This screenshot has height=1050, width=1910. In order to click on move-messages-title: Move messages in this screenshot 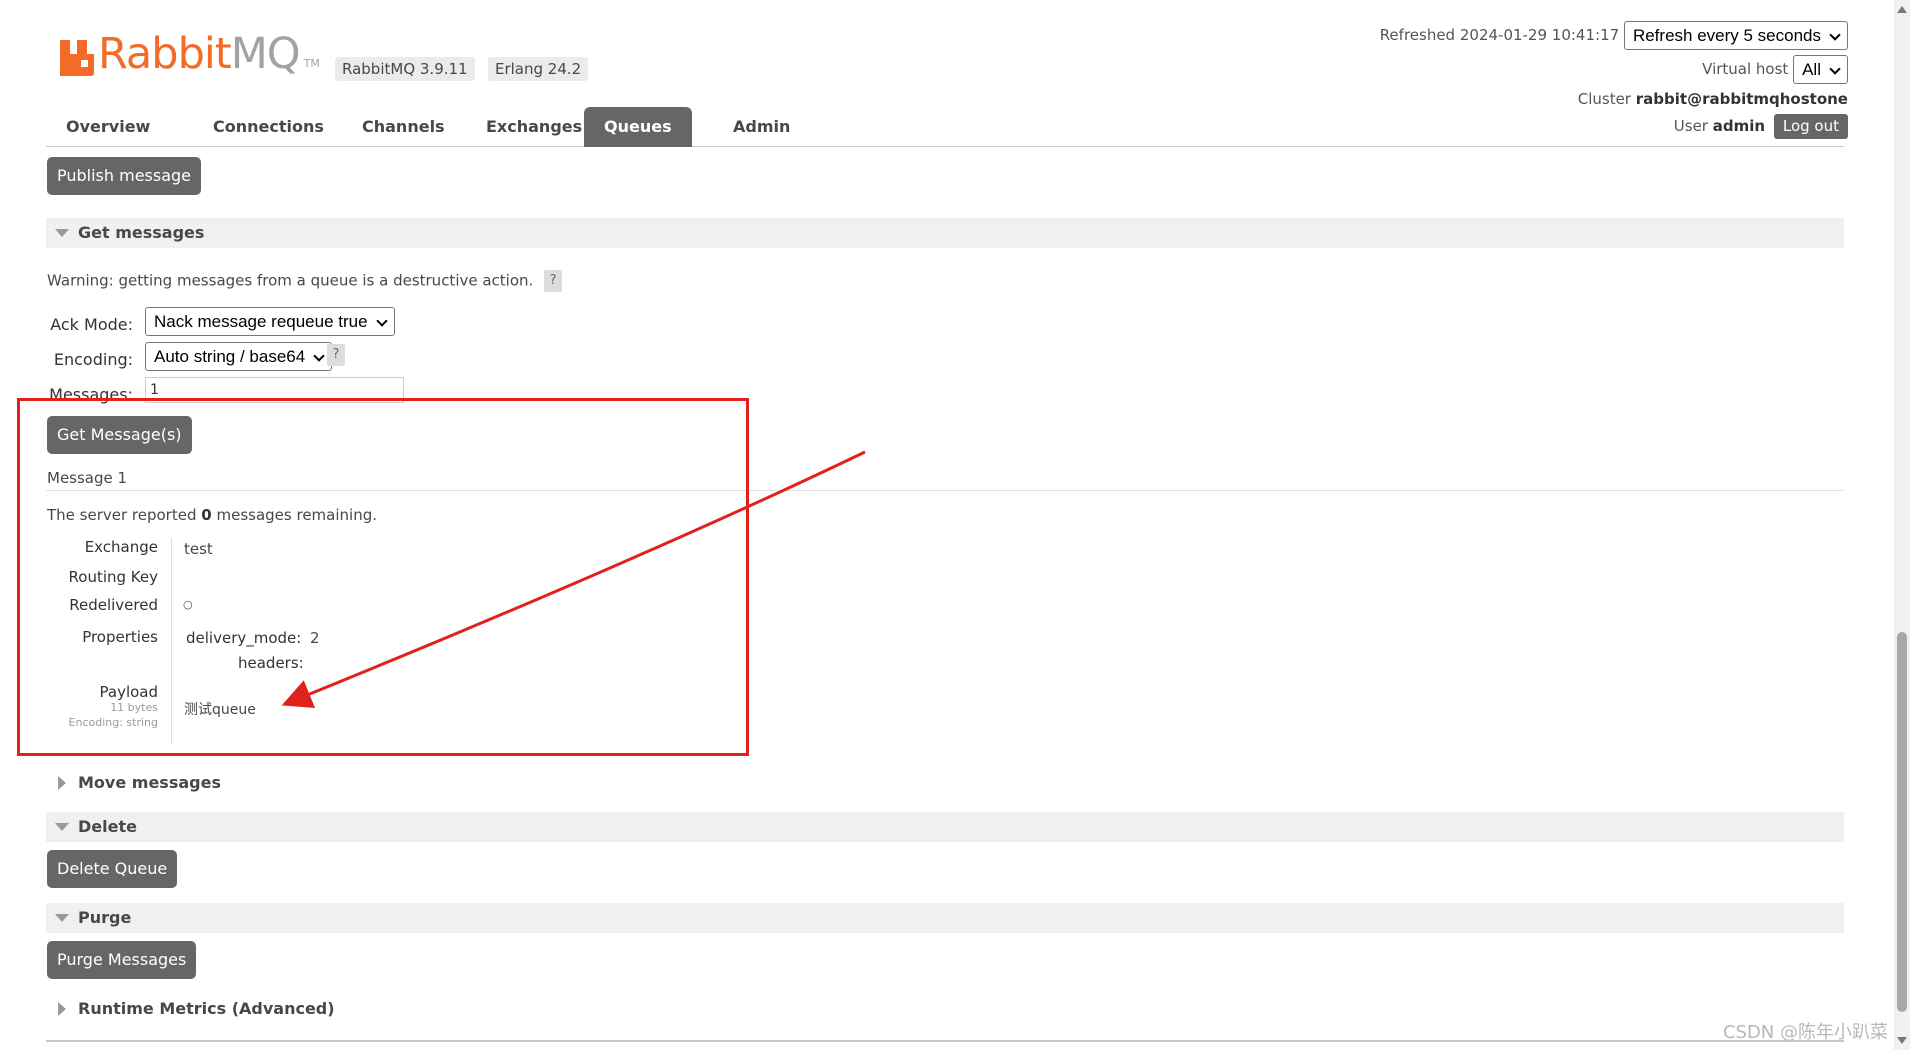, I will do `click(149, 782)`.